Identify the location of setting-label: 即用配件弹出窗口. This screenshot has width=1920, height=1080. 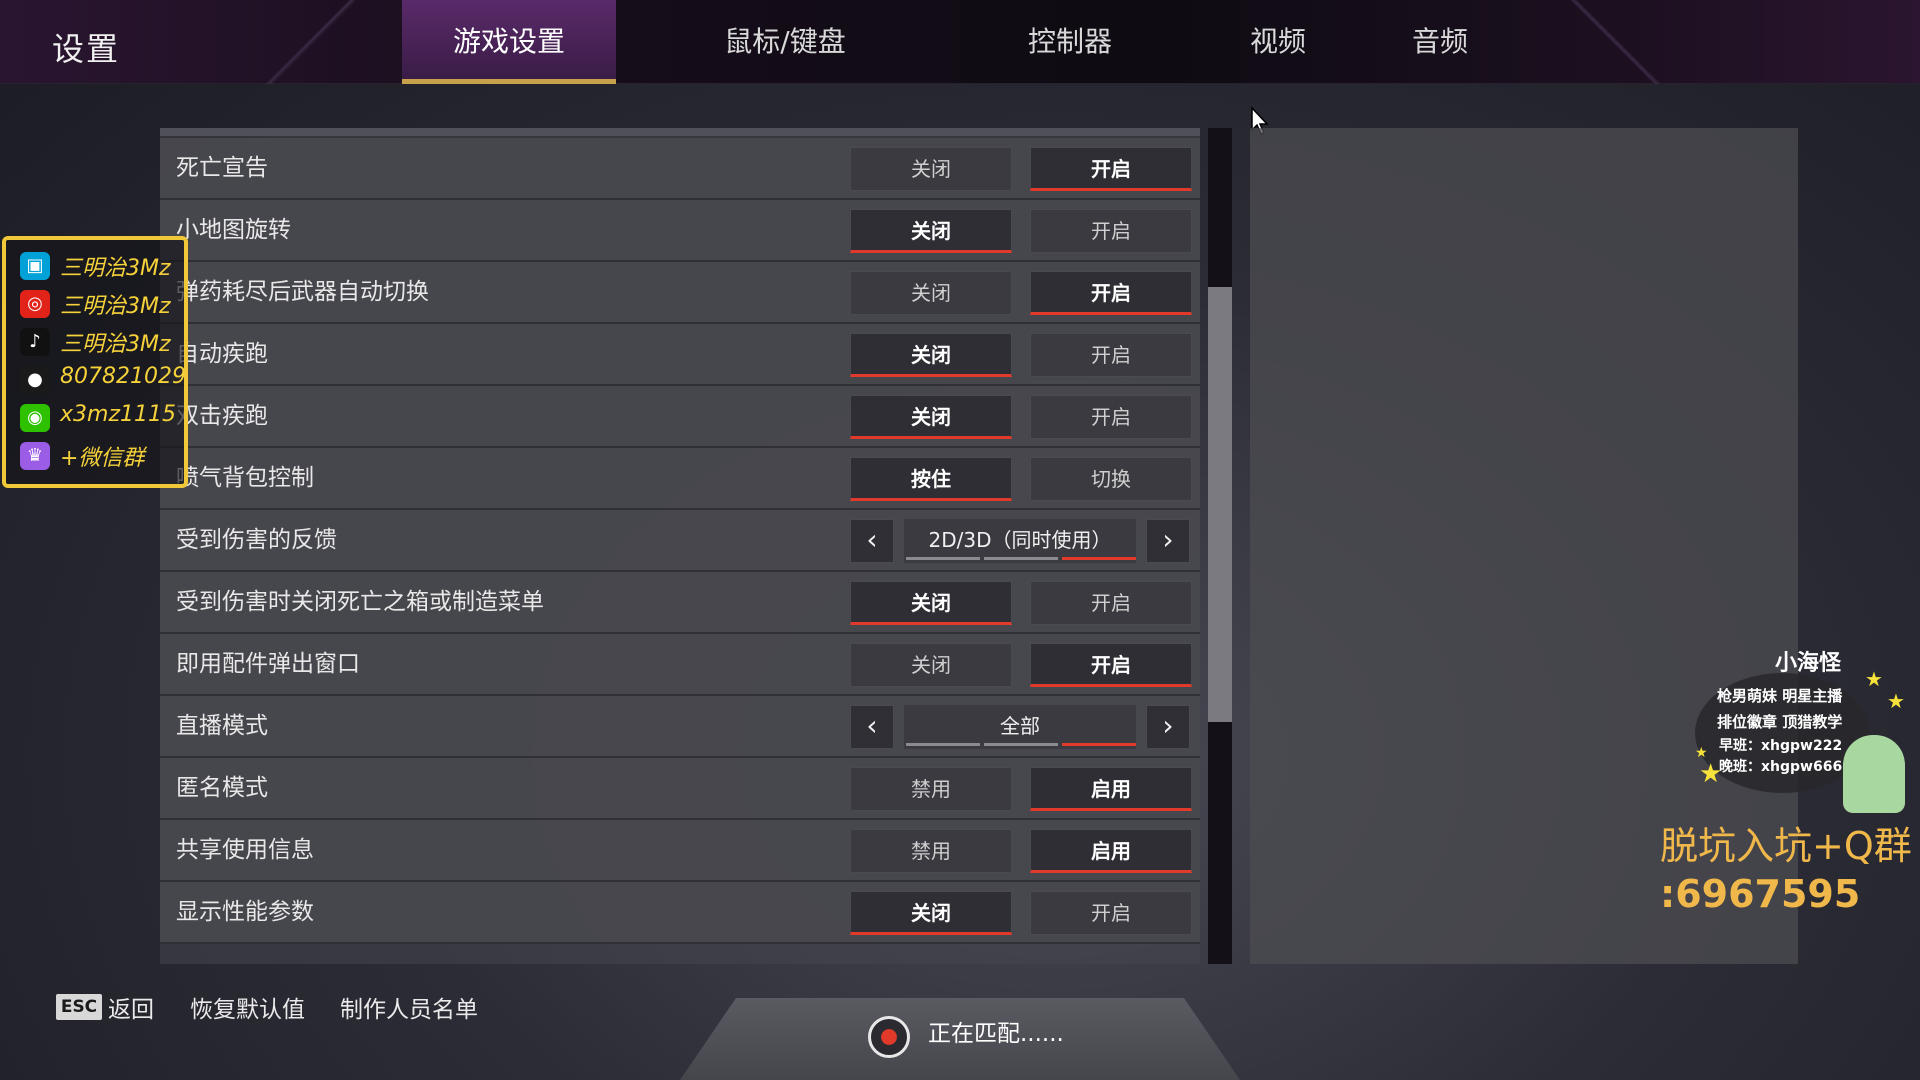
(268, 664).